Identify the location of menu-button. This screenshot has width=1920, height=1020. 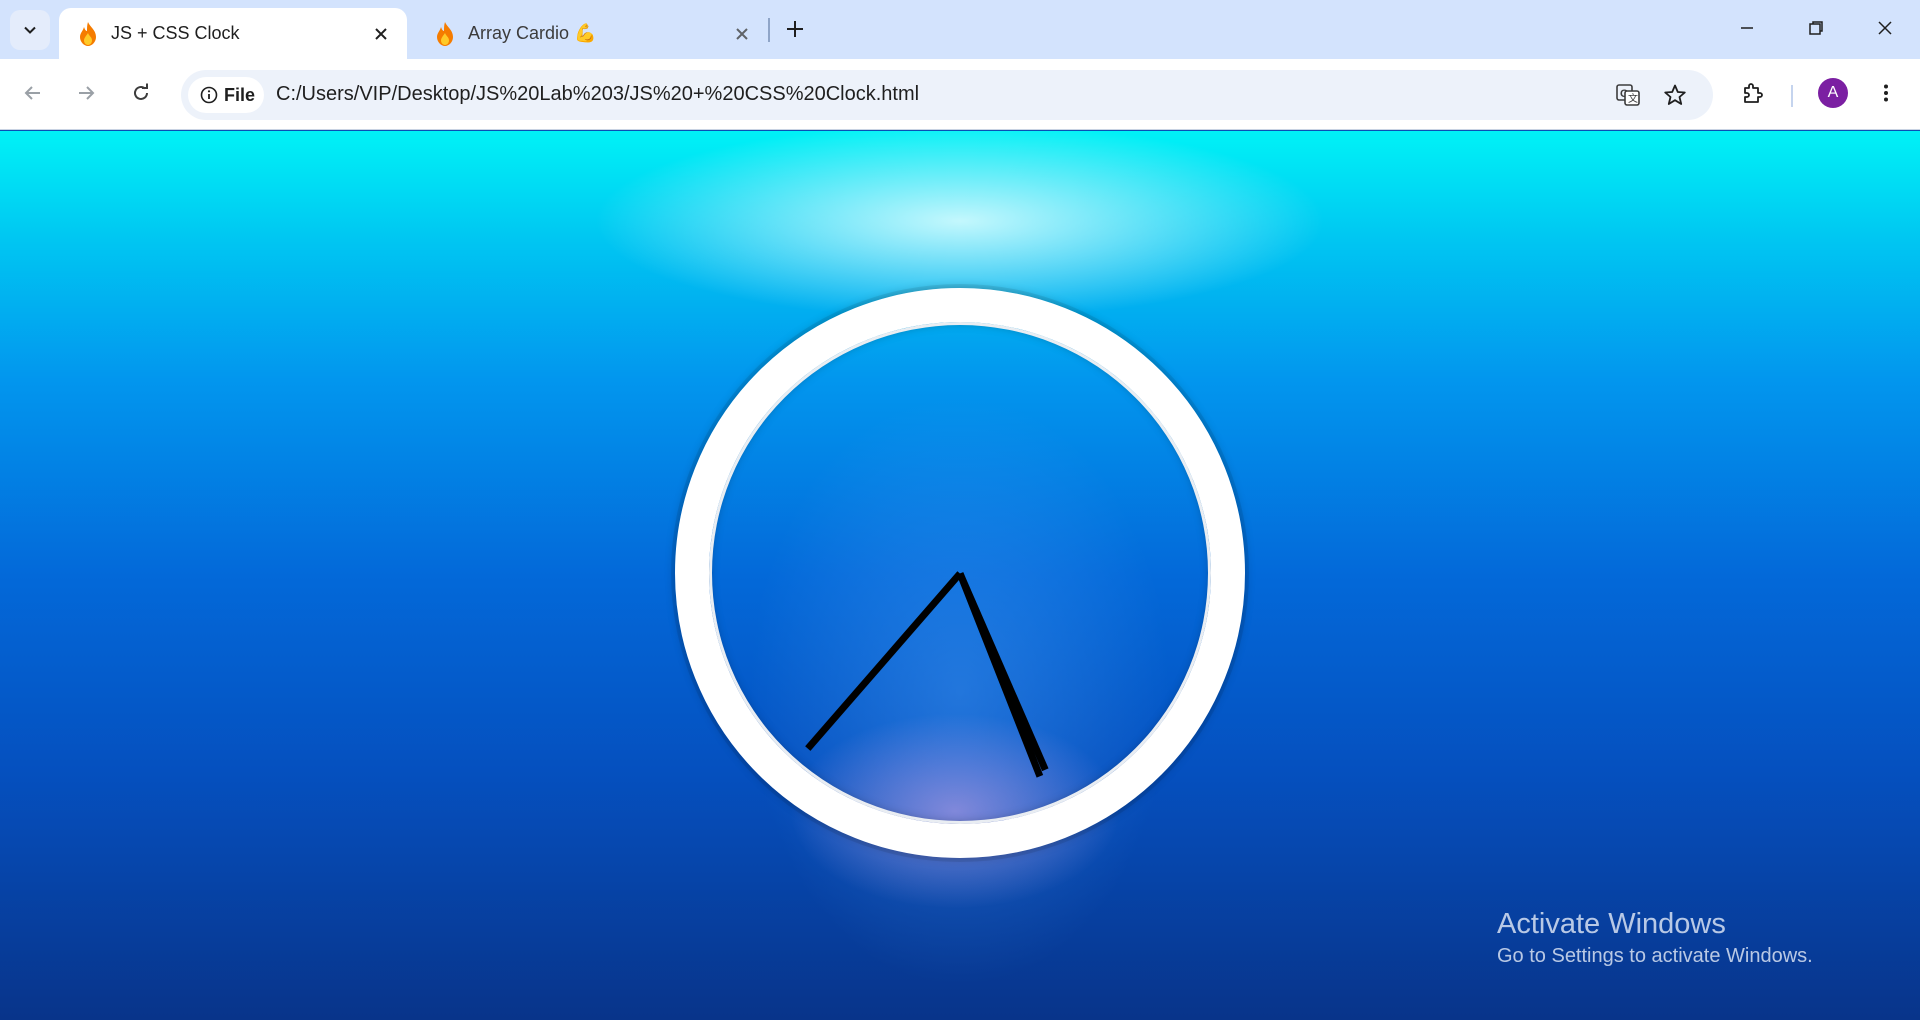
(1886, 93).